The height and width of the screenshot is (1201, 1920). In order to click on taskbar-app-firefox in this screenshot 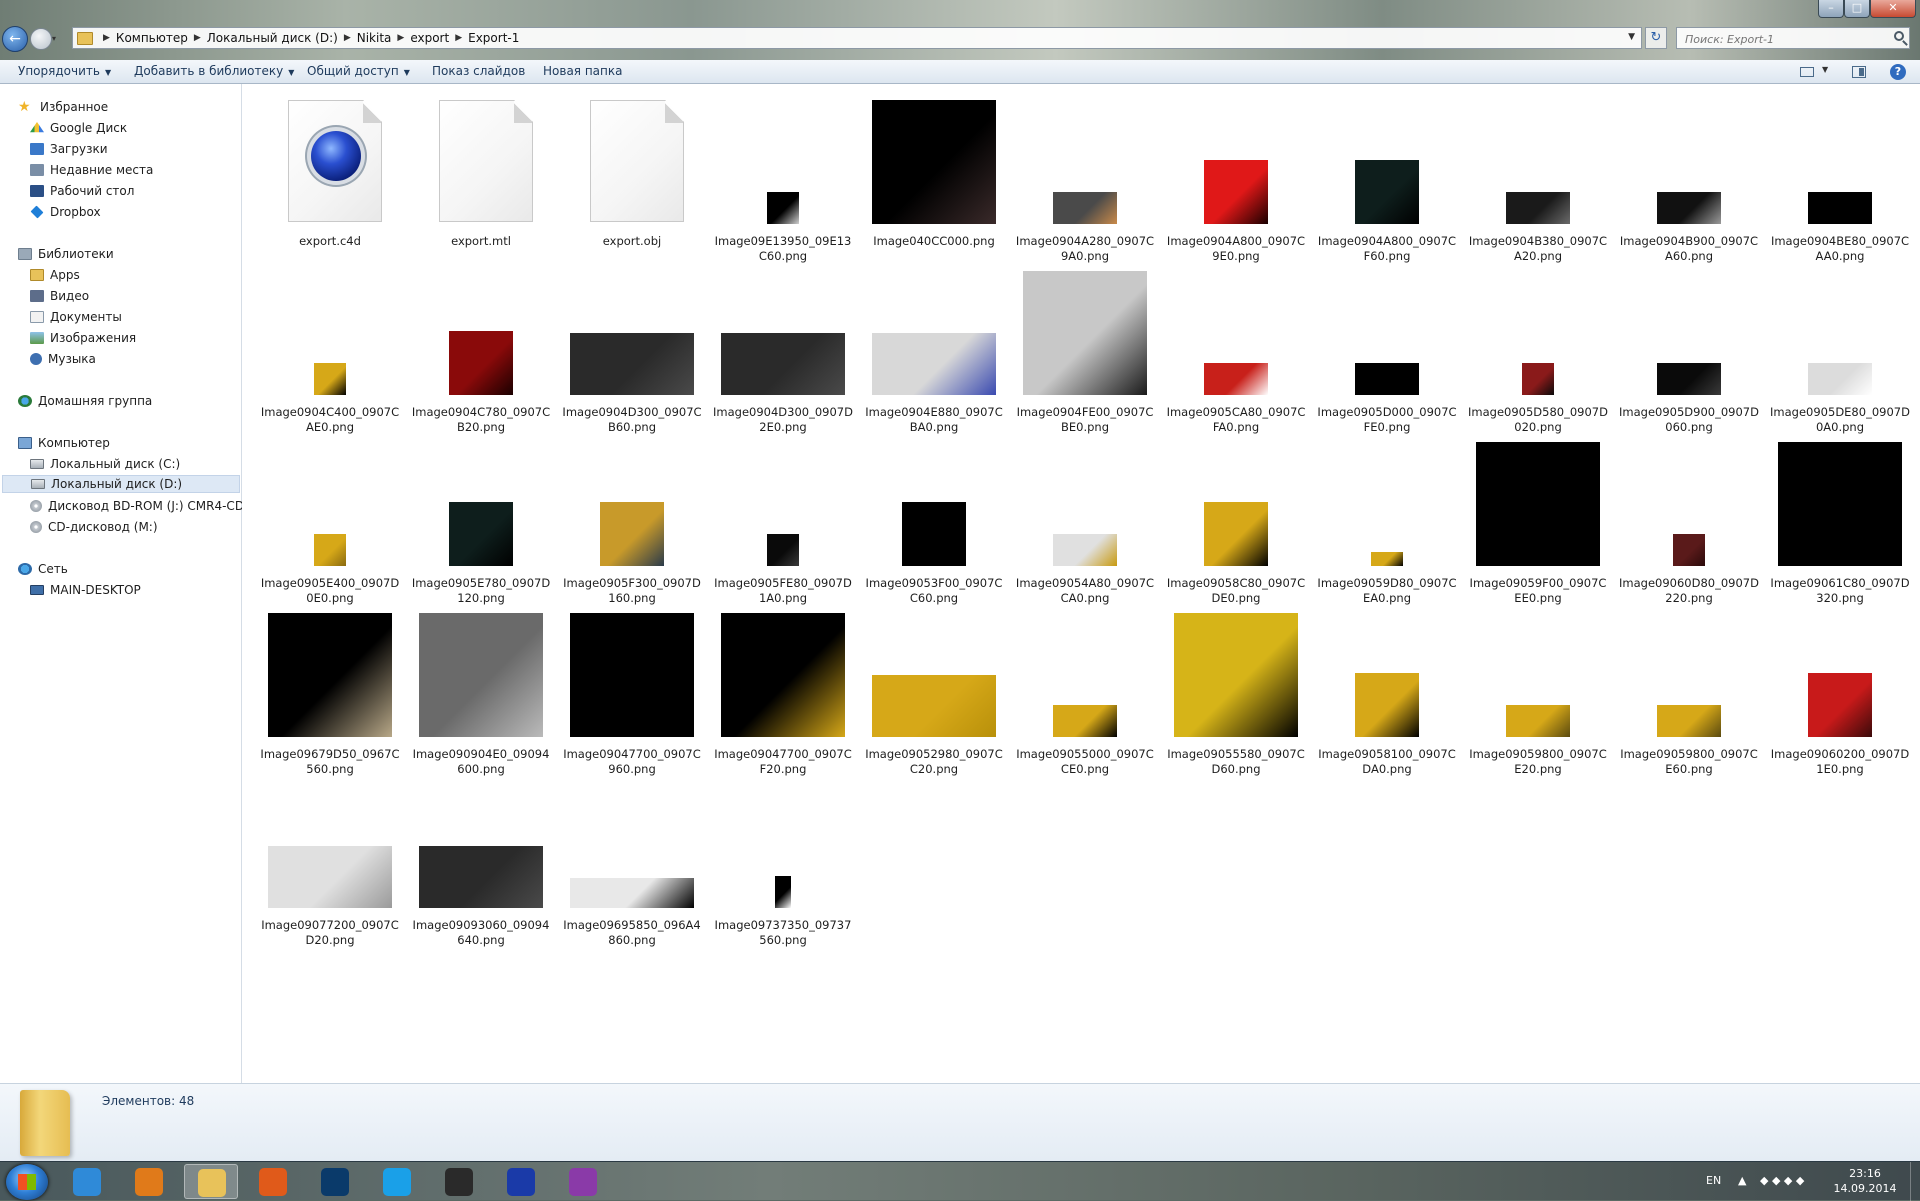, I will do `click(273, 1181)`.